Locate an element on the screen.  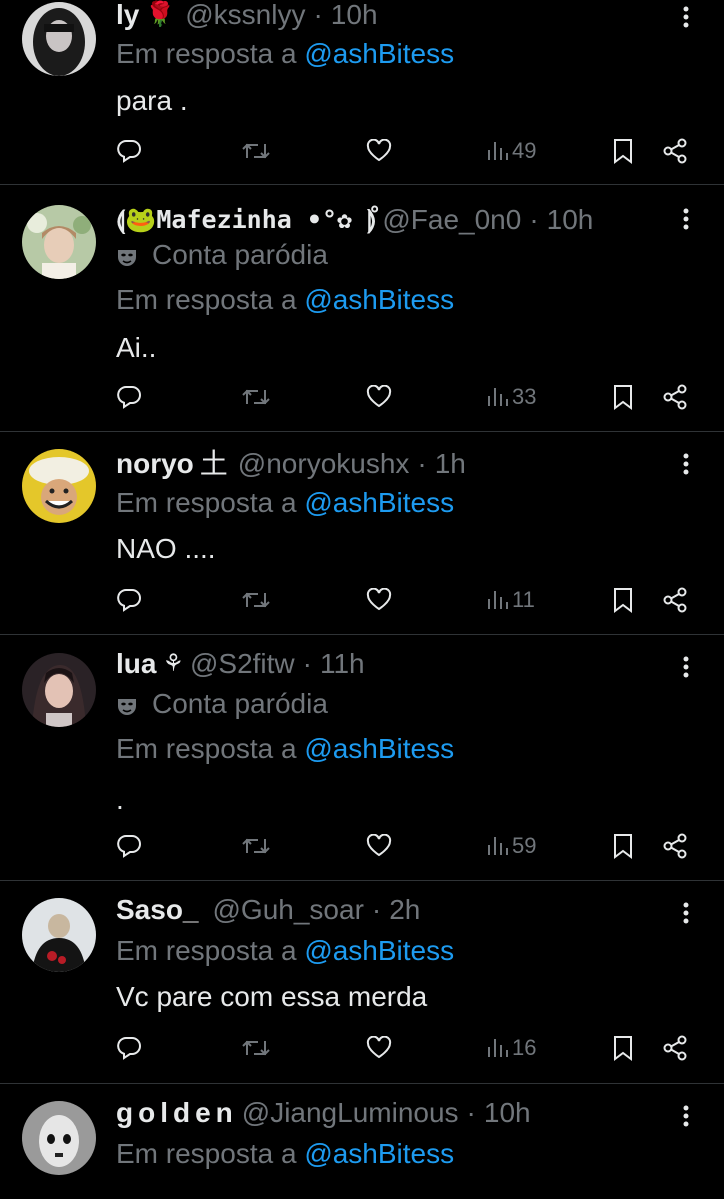
views-count: 59 is located at coordinates (524, 845).